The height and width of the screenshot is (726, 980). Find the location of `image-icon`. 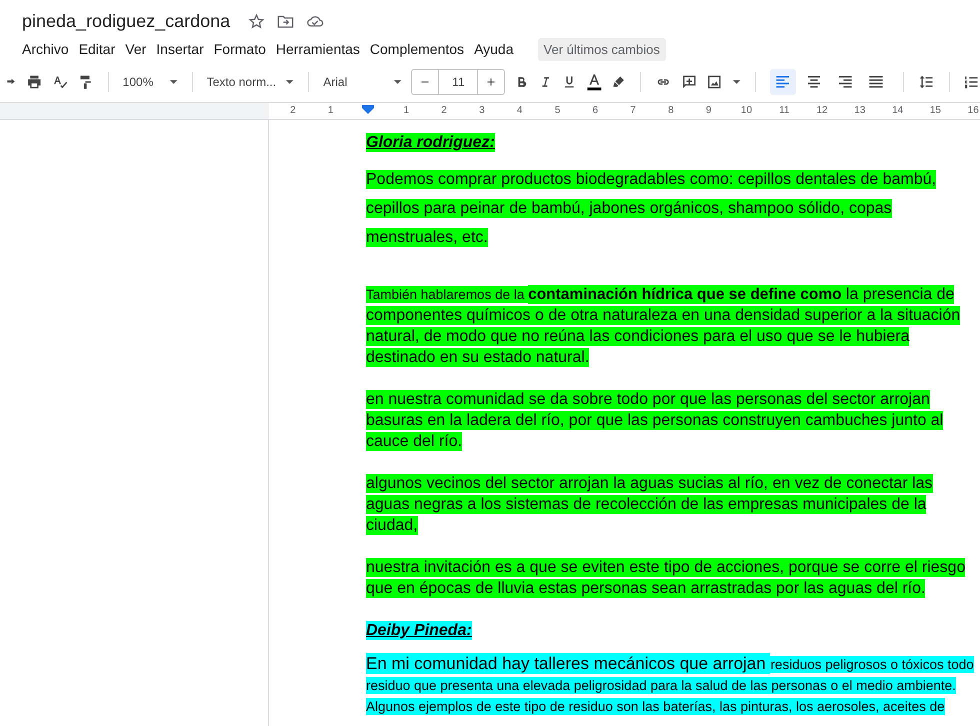

image-icon is located at coordinates (714, 82).